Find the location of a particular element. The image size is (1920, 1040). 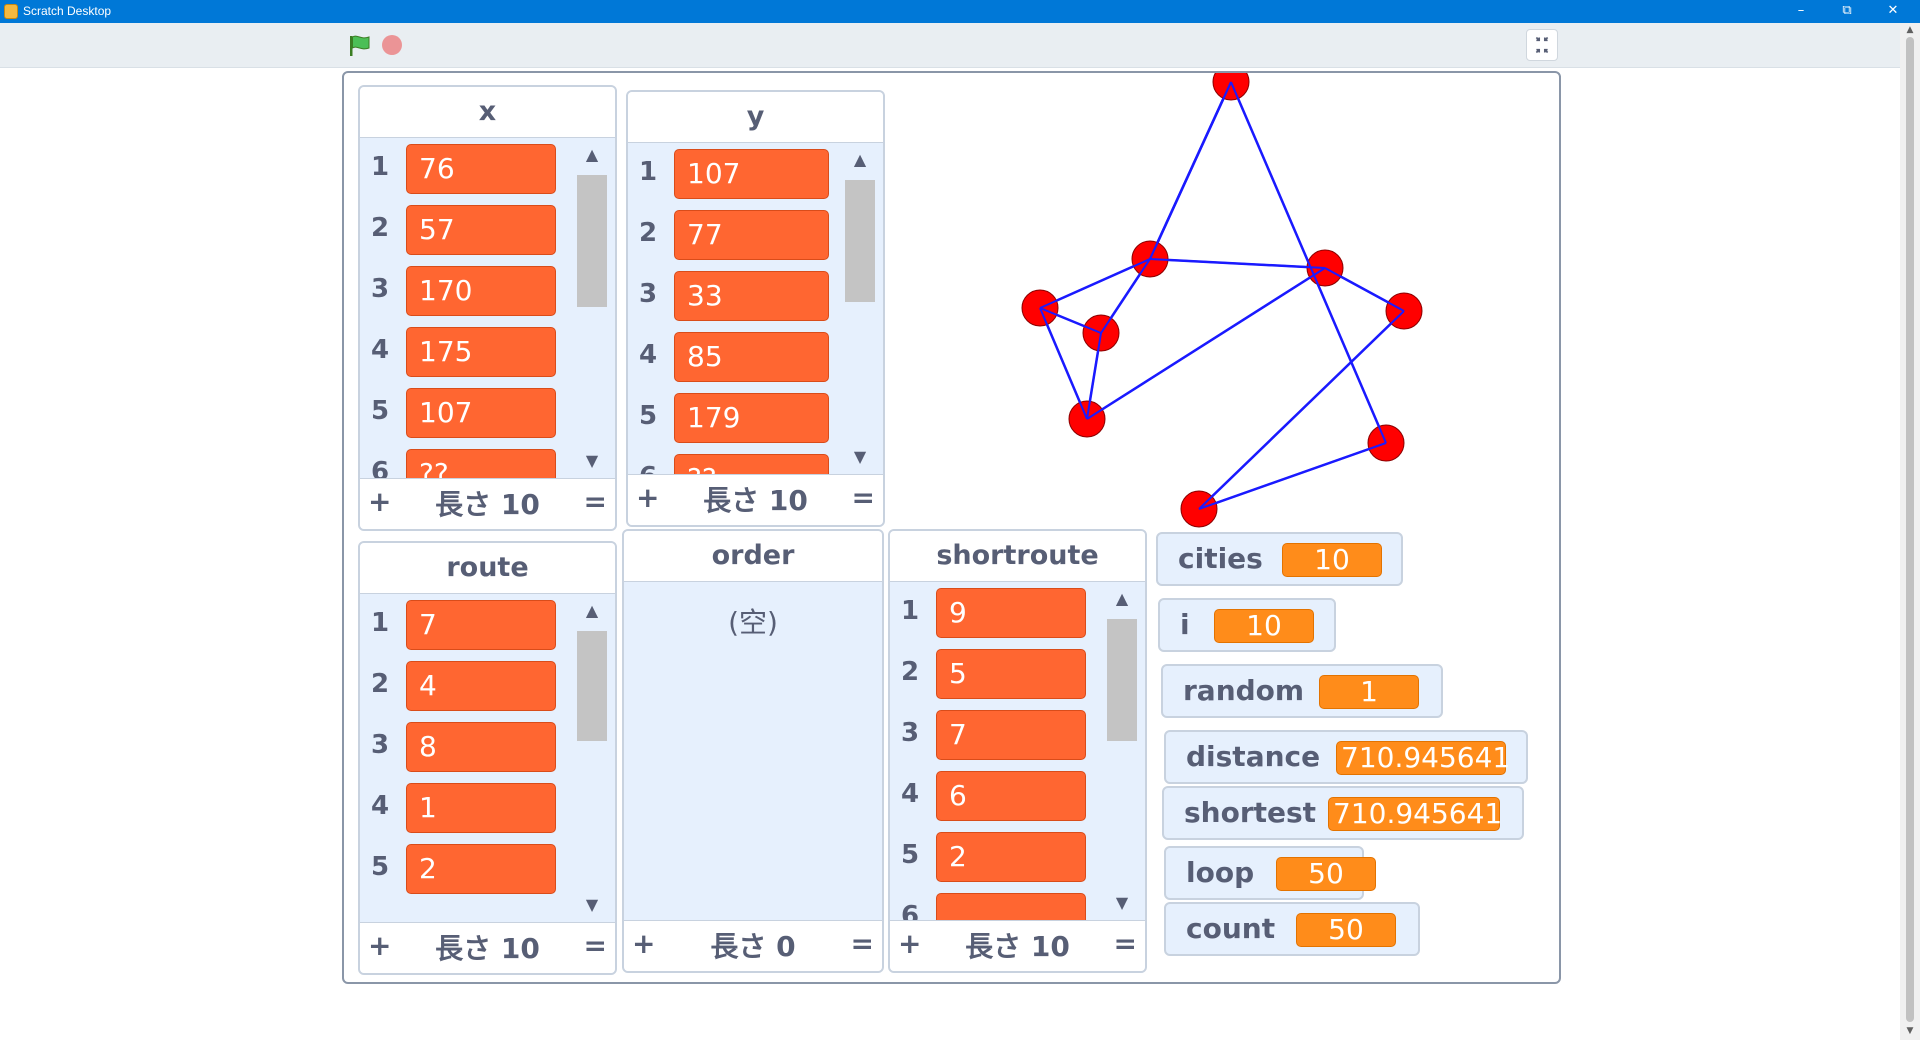

window-title: Scratch Desktop is located at coordinates (67, 11).